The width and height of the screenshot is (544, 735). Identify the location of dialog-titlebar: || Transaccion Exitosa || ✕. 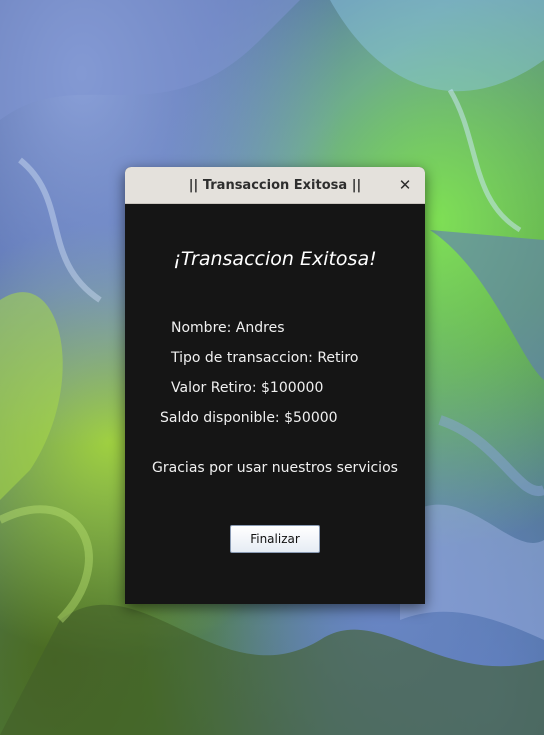
(275, 185).